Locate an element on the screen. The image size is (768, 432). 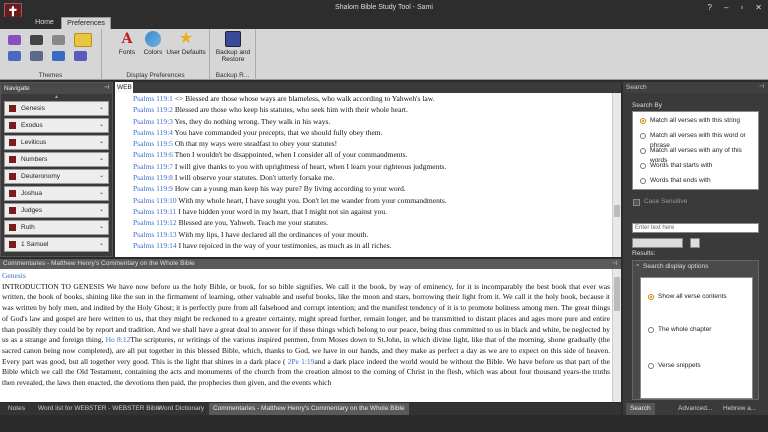
book-numbers: Numbers ⌄ is located at coordinates (56, 159).